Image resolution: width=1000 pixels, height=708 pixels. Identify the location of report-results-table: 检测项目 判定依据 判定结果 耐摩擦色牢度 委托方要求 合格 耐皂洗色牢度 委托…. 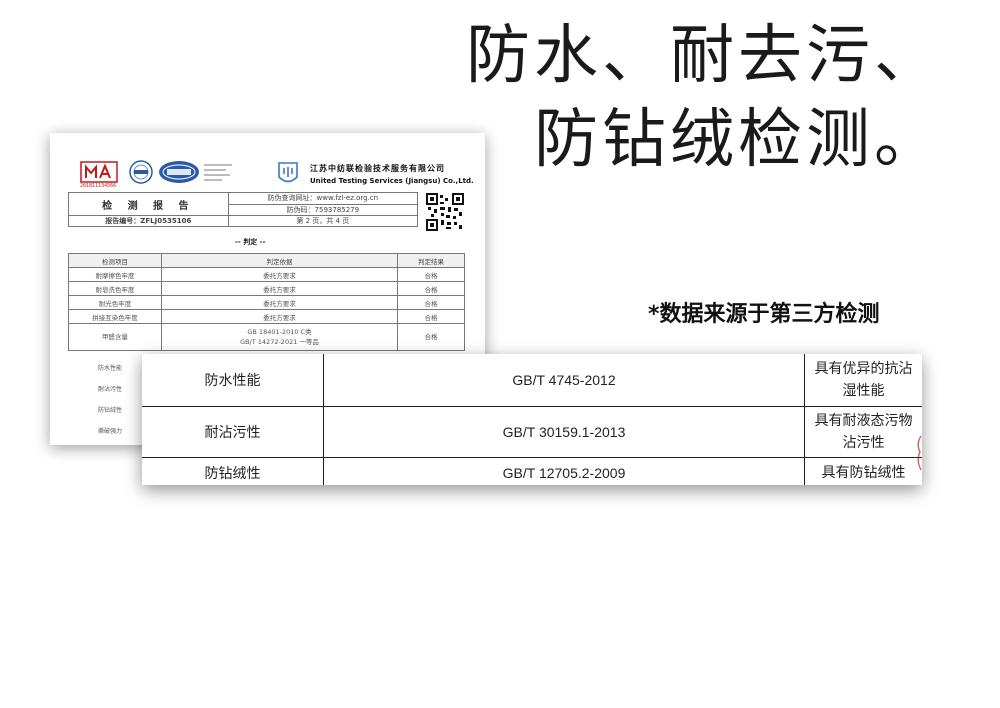
(266, 302).